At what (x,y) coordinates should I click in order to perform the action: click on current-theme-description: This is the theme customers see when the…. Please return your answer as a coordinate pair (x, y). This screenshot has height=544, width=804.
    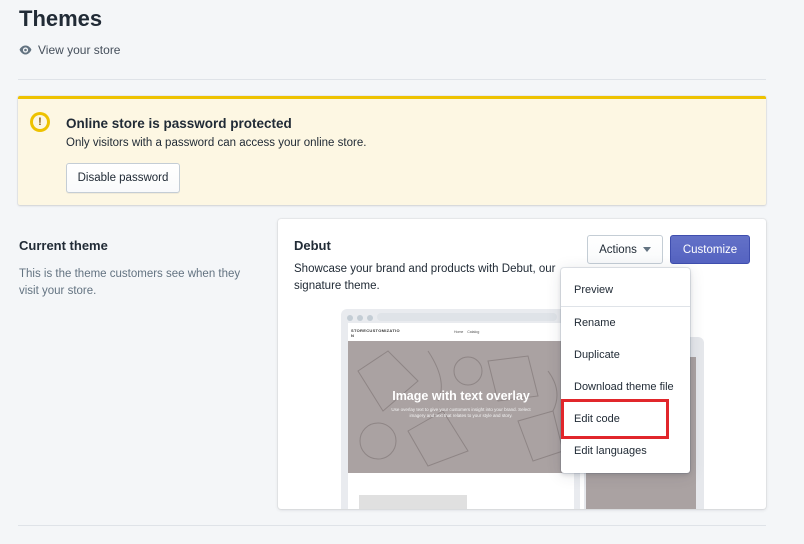
    Looking at the image, I should click on (130, 282).